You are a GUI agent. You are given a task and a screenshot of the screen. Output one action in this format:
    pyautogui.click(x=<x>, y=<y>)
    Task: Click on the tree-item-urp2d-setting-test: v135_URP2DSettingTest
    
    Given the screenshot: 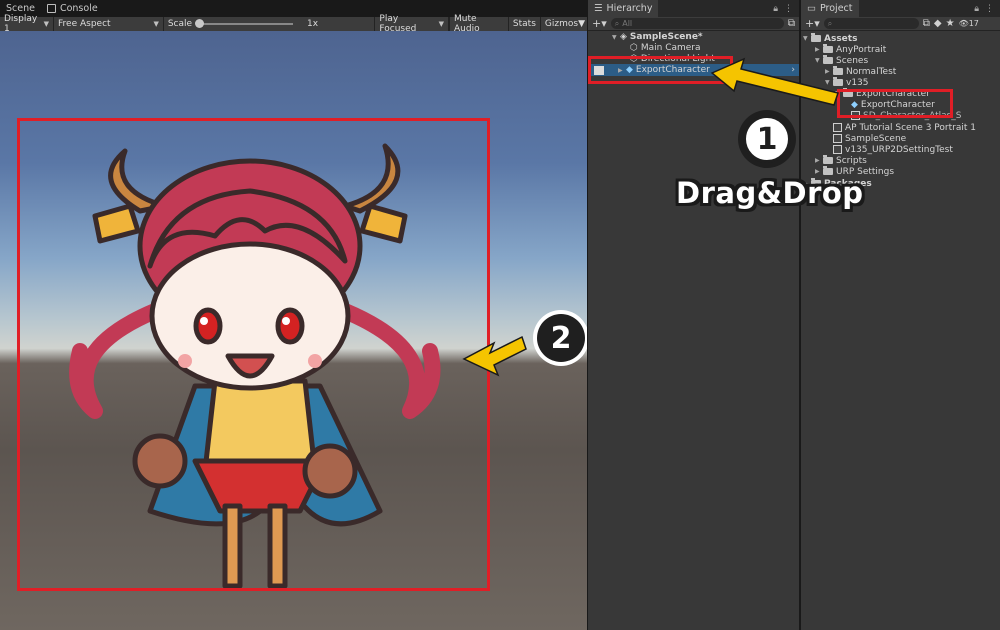 What is the action you would take?
    pyautogui.click(x=900, y=149)
    